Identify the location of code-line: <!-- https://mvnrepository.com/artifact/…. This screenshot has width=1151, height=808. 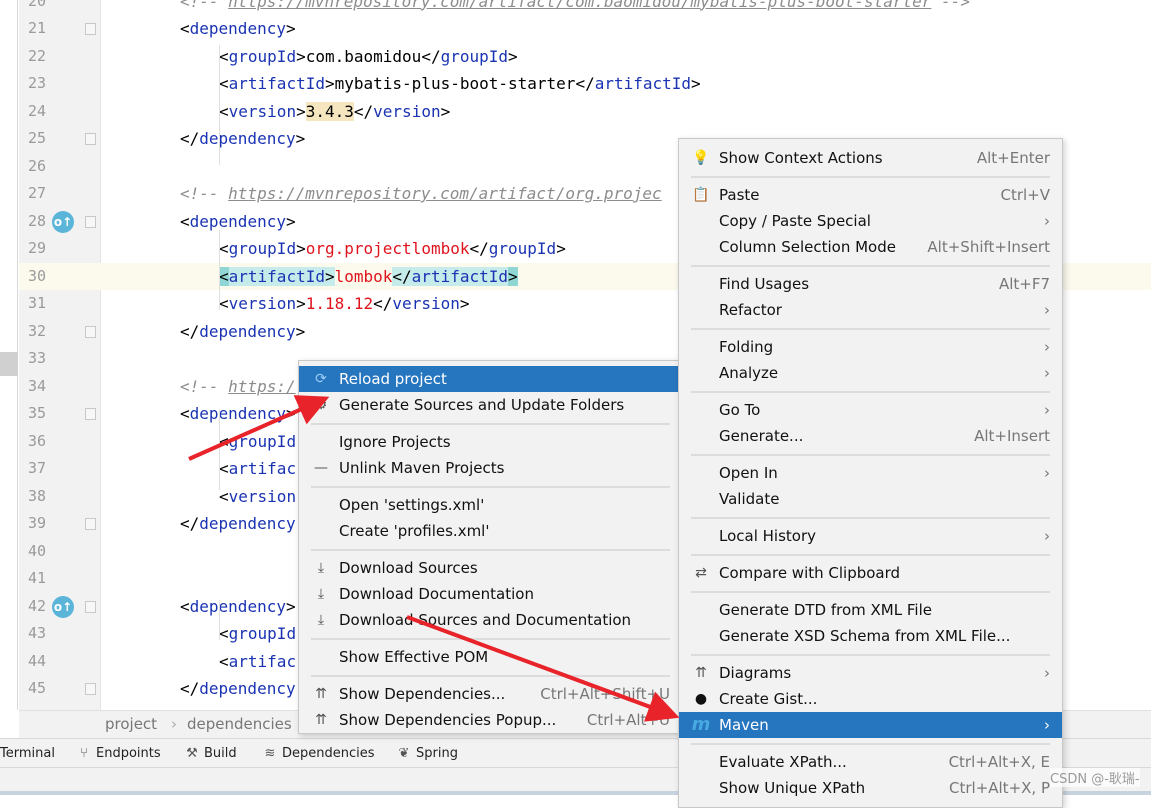
(626, 7).